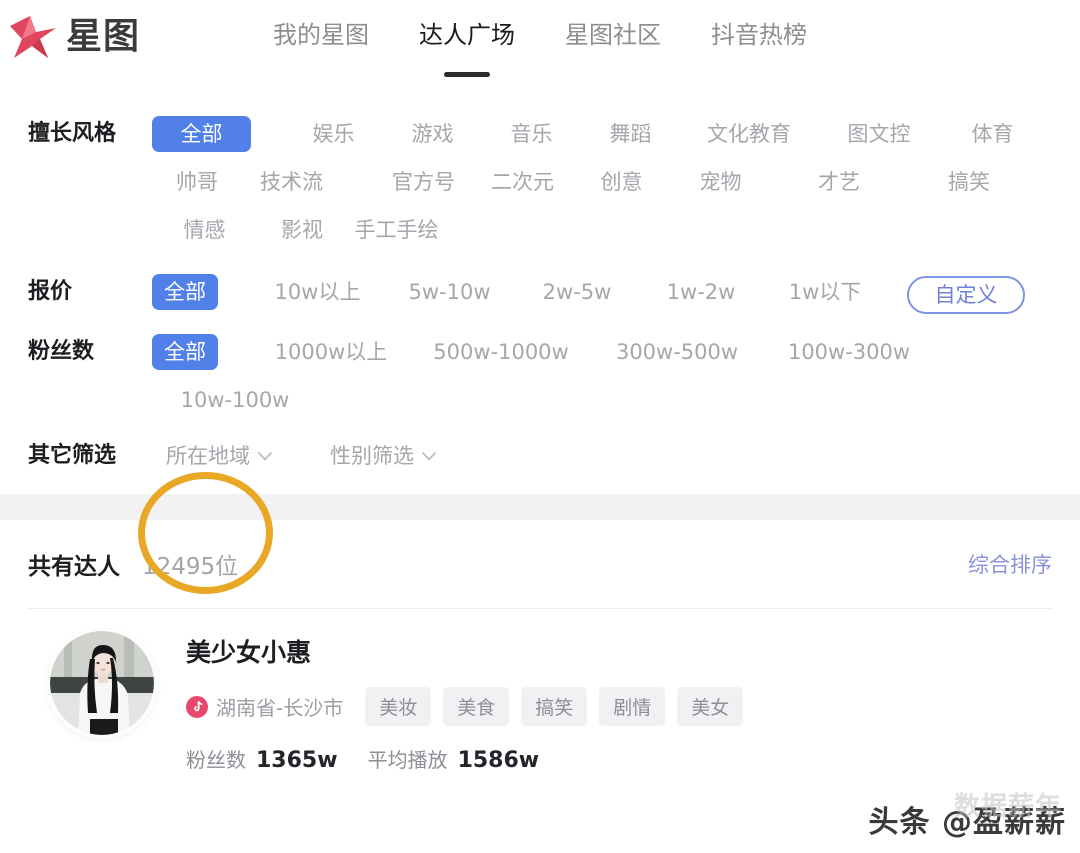  Describe the element at coordinates (297, 760) in the screenshot. I see `stat-value-fans: 1365w` at that location.